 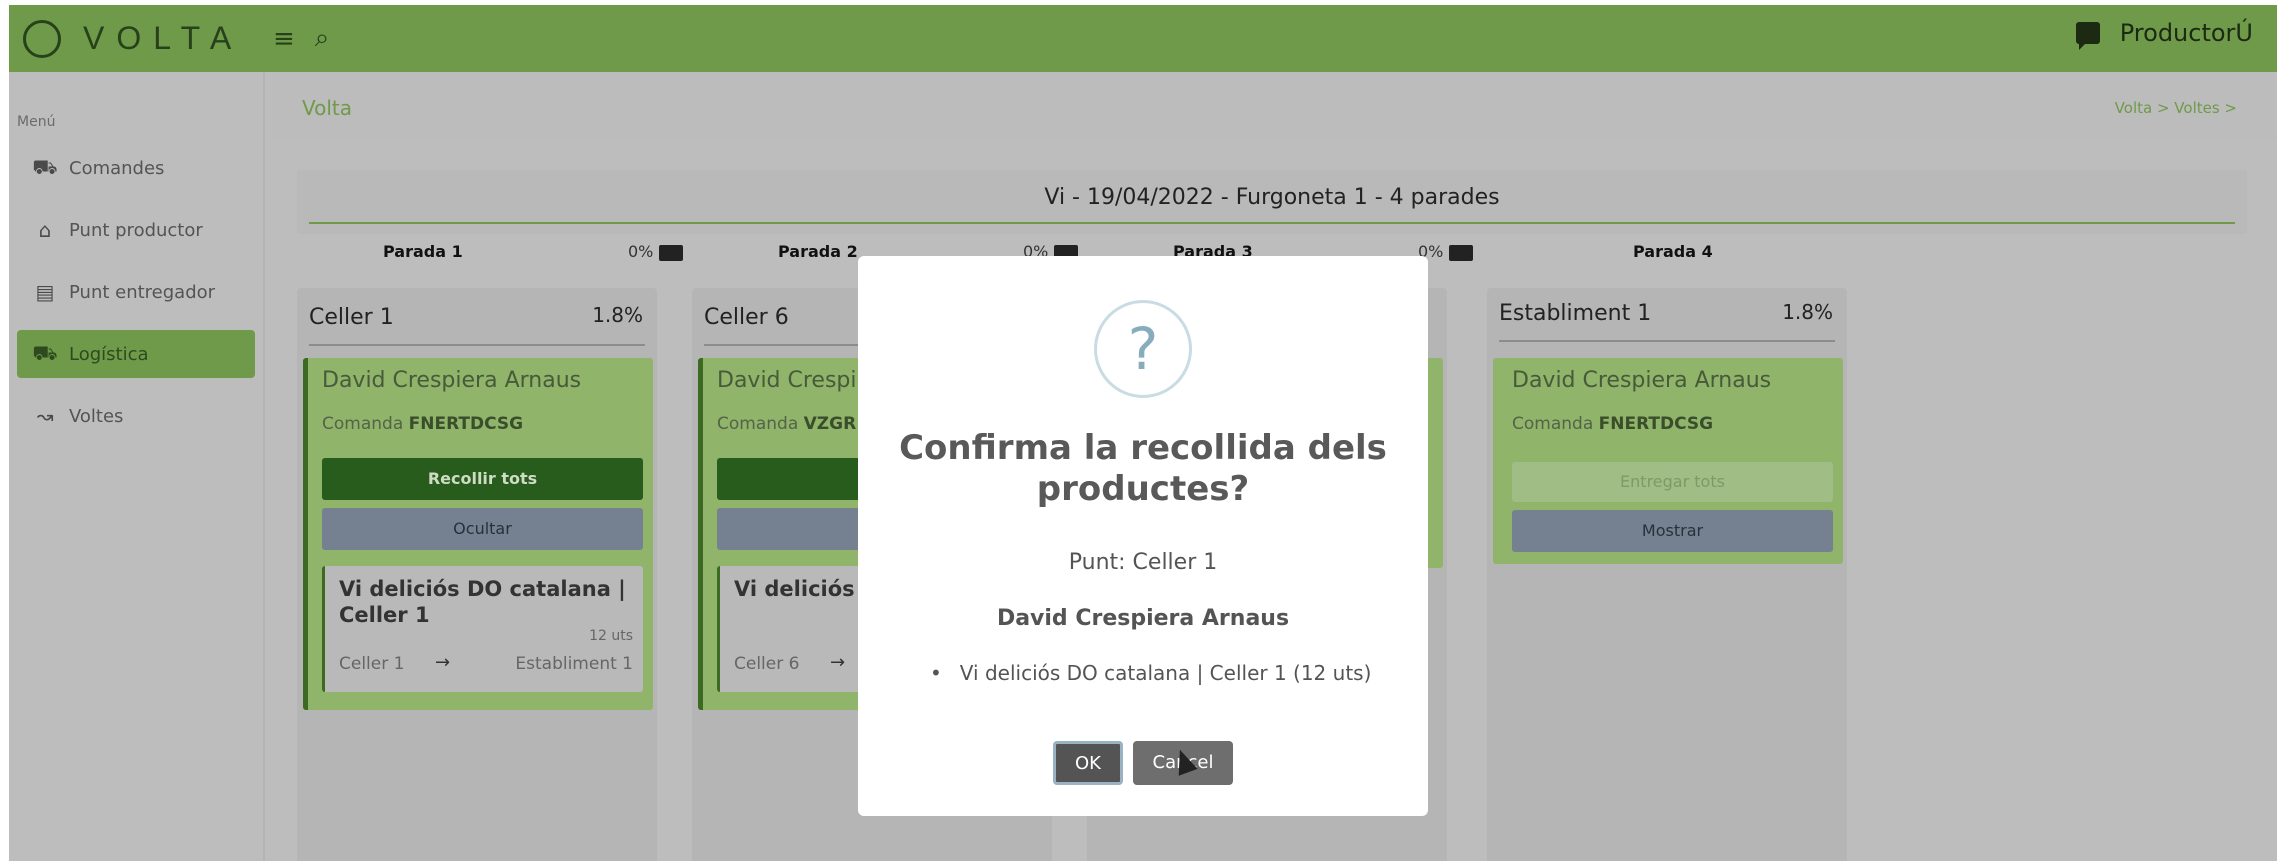 I want to click on dialog-punt: Punt: Celler 1, so click(x=1143, y=562).